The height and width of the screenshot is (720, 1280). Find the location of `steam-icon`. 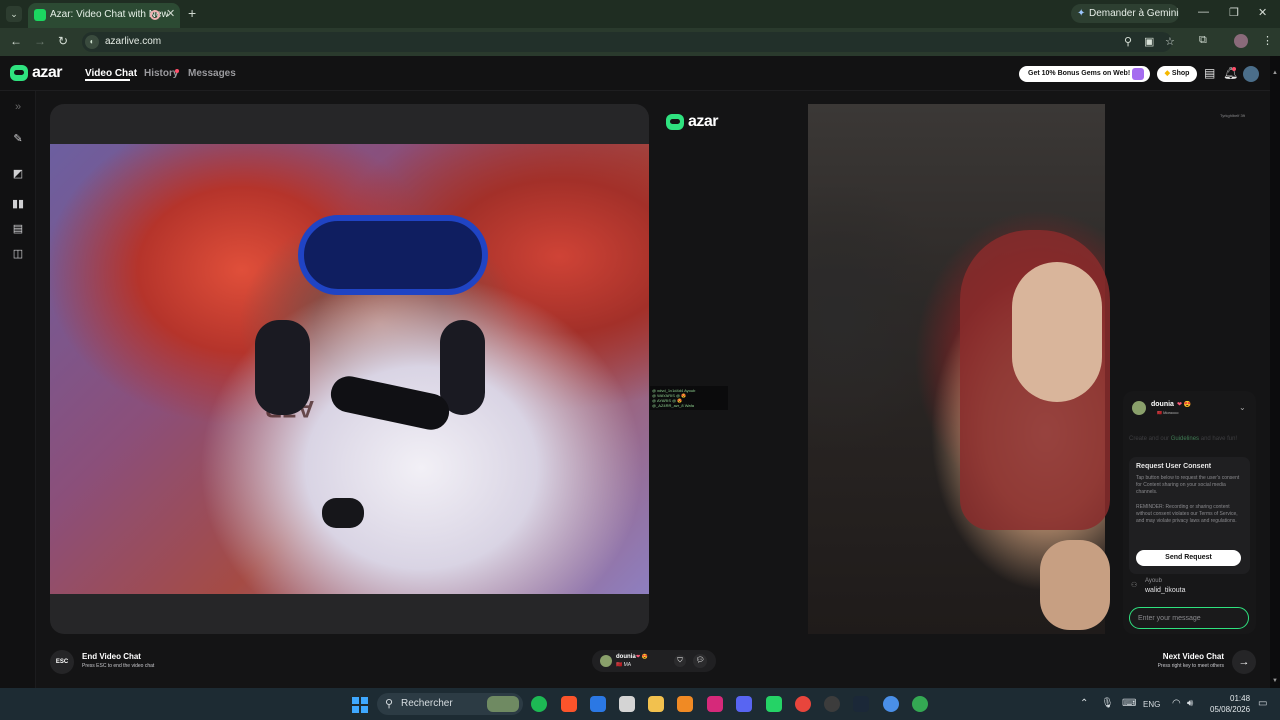

steam-icon is located at coordinates (861, 704).